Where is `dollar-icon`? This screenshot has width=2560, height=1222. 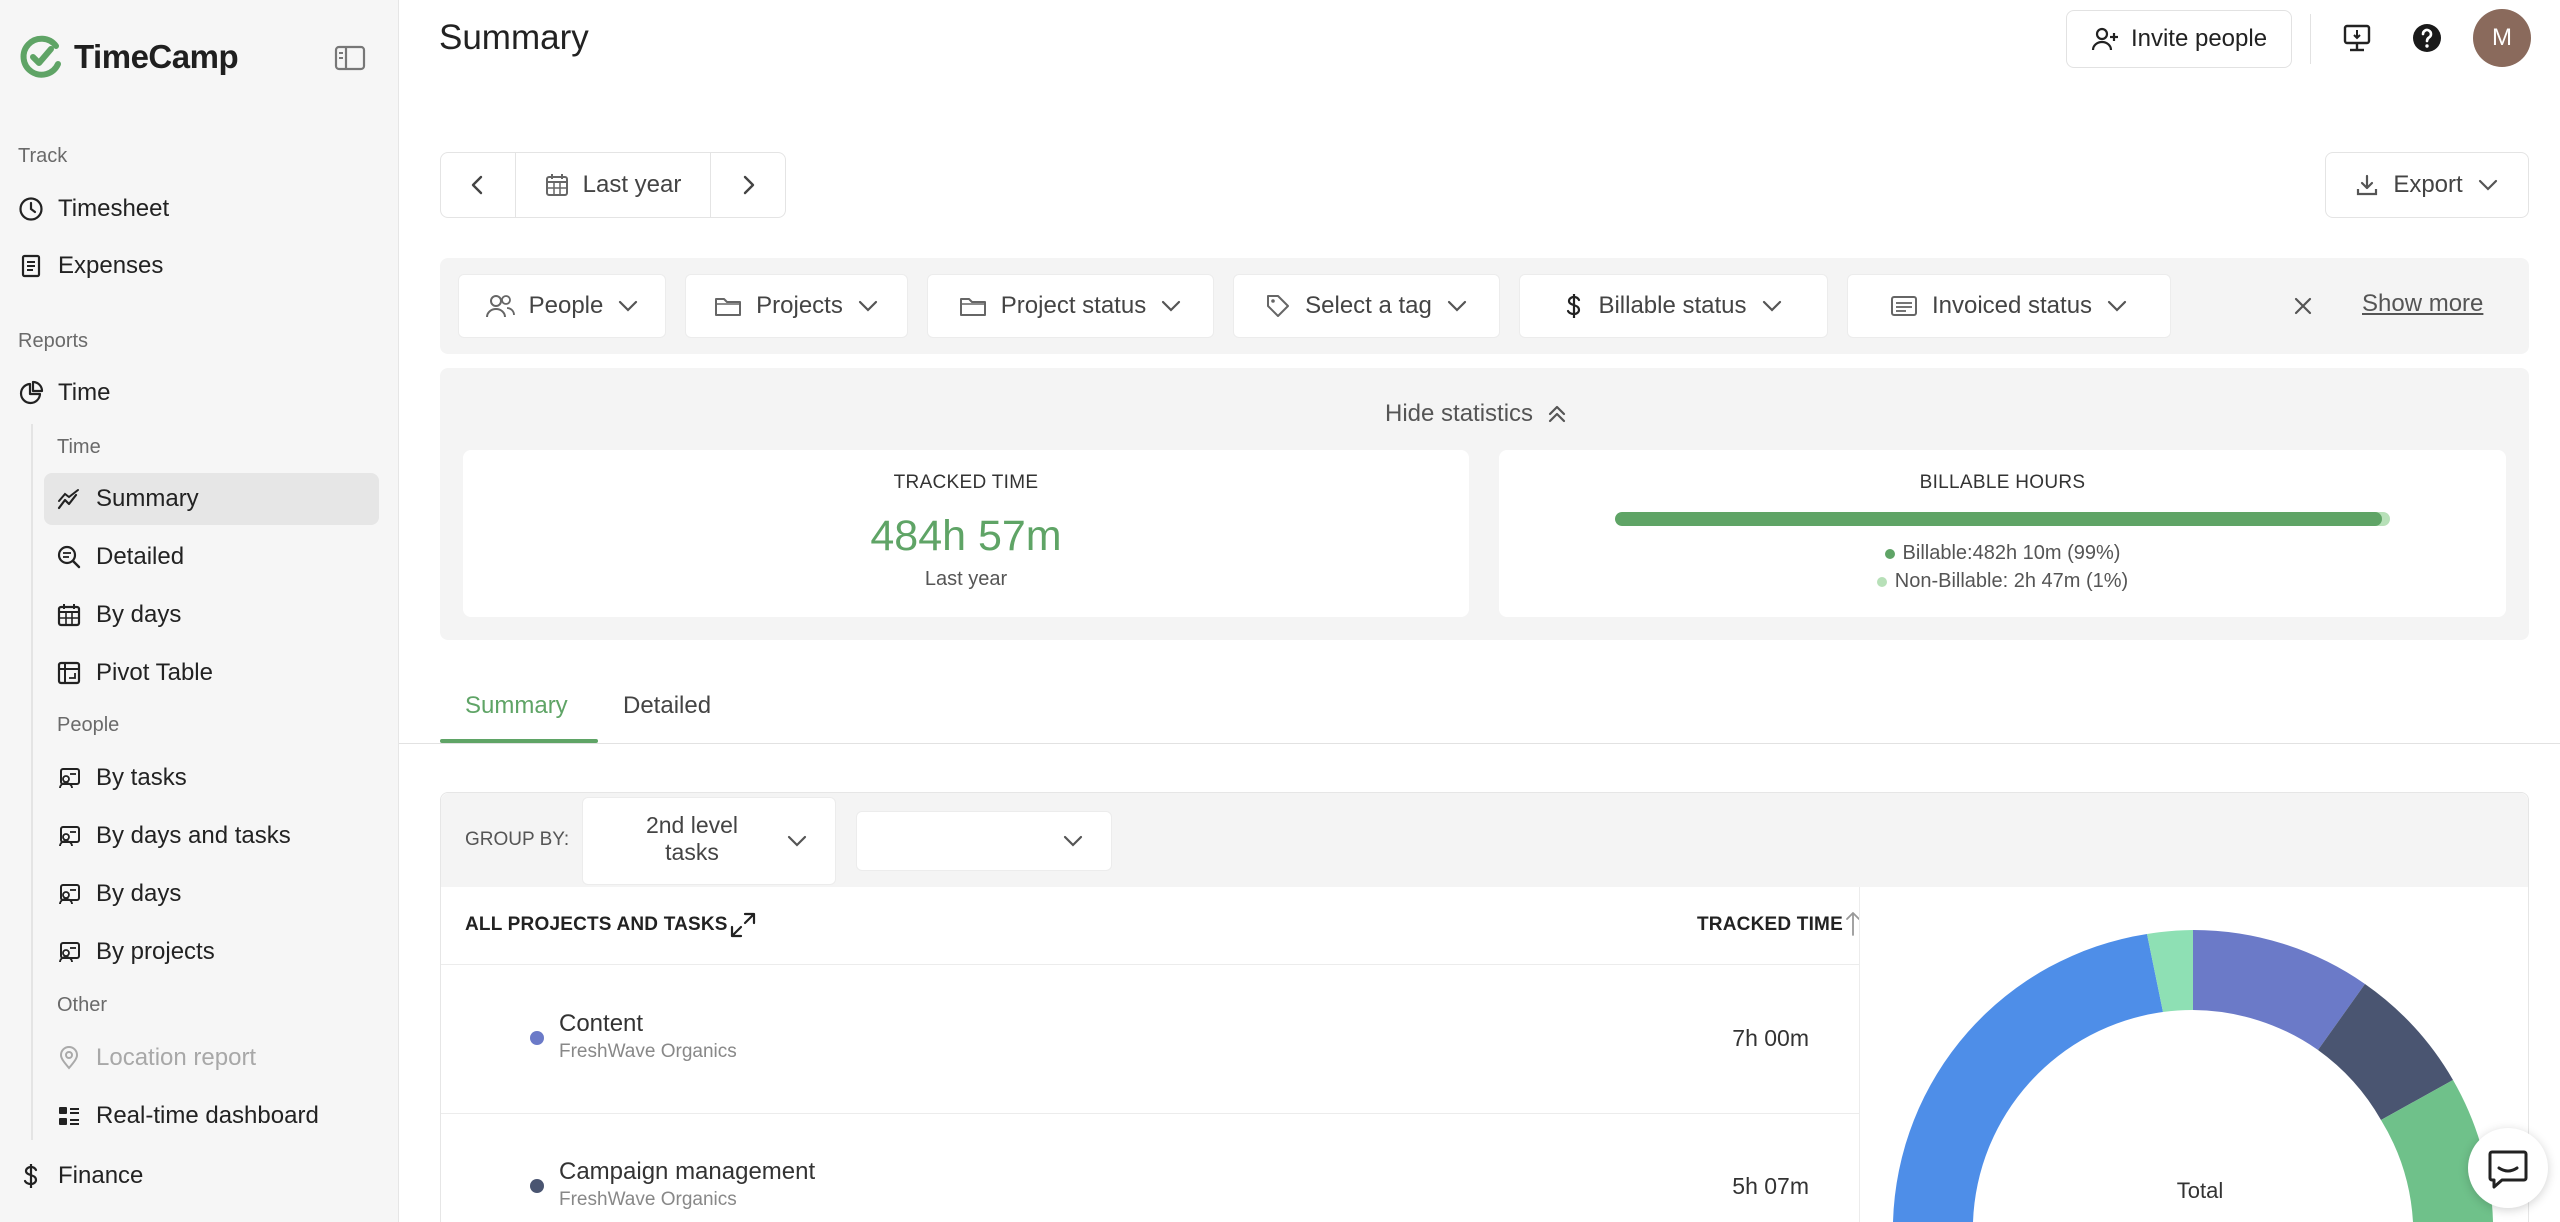
dollar-icon is located at coordinates (1574, 306).